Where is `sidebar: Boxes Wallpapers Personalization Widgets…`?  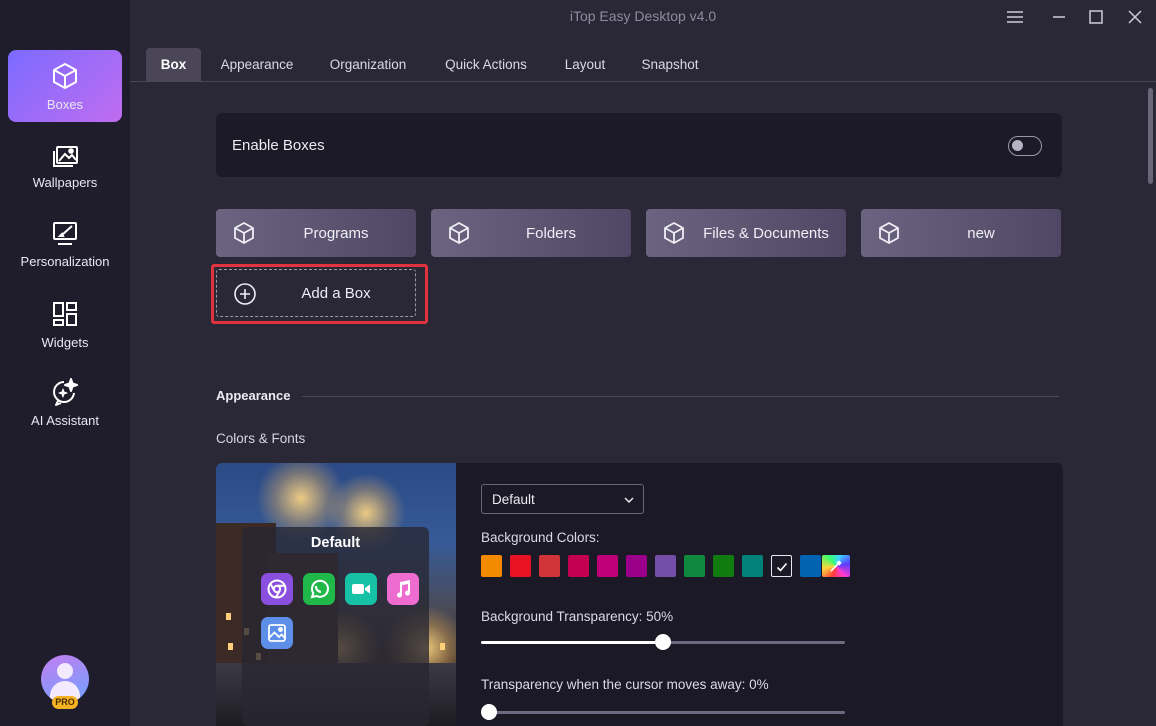
sidebar: Boxes Wallpapers Personalization Widgets… is located at coordinates (65, 363).